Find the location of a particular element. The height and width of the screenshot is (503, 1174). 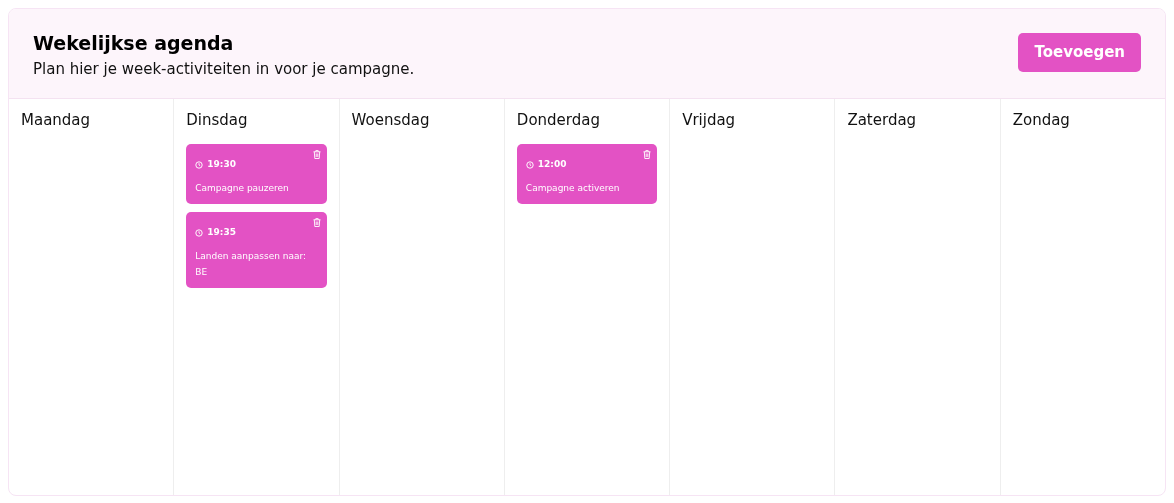

event-time: 19:30 is located at coordinates (215, 164).